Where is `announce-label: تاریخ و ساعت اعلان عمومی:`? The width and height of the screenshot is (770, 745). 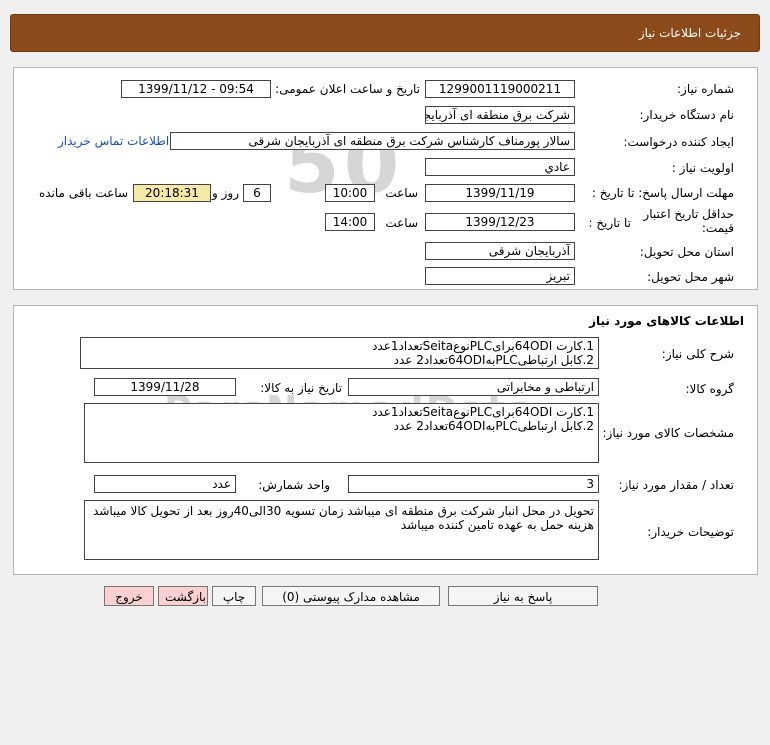 announce-label: تاریخ و ساعت اعلان عمومی: is located at coordinates (347, 89).